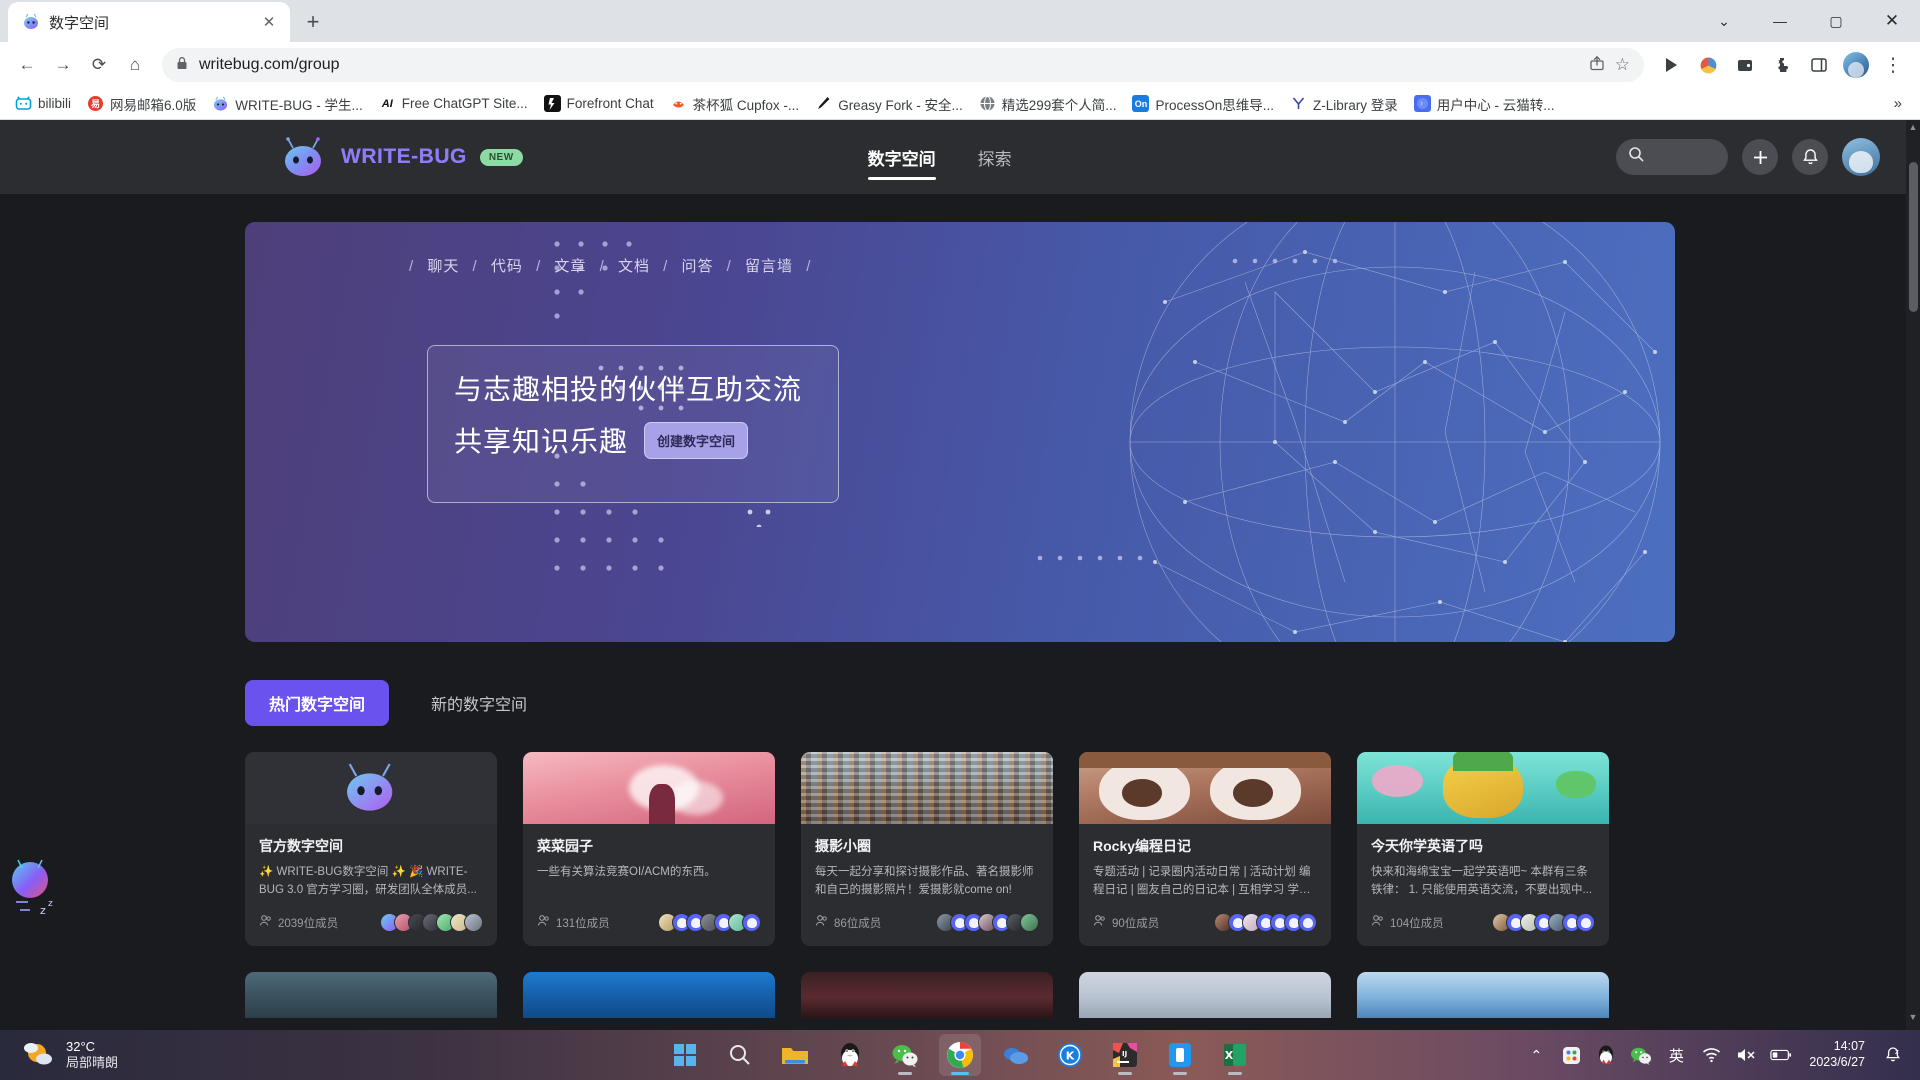 This screenshot has height=1080, width=1920. Describe the element at coordinates (304, 157) in the screenshot. I see `writebug-robot-logo-icon` at that location.